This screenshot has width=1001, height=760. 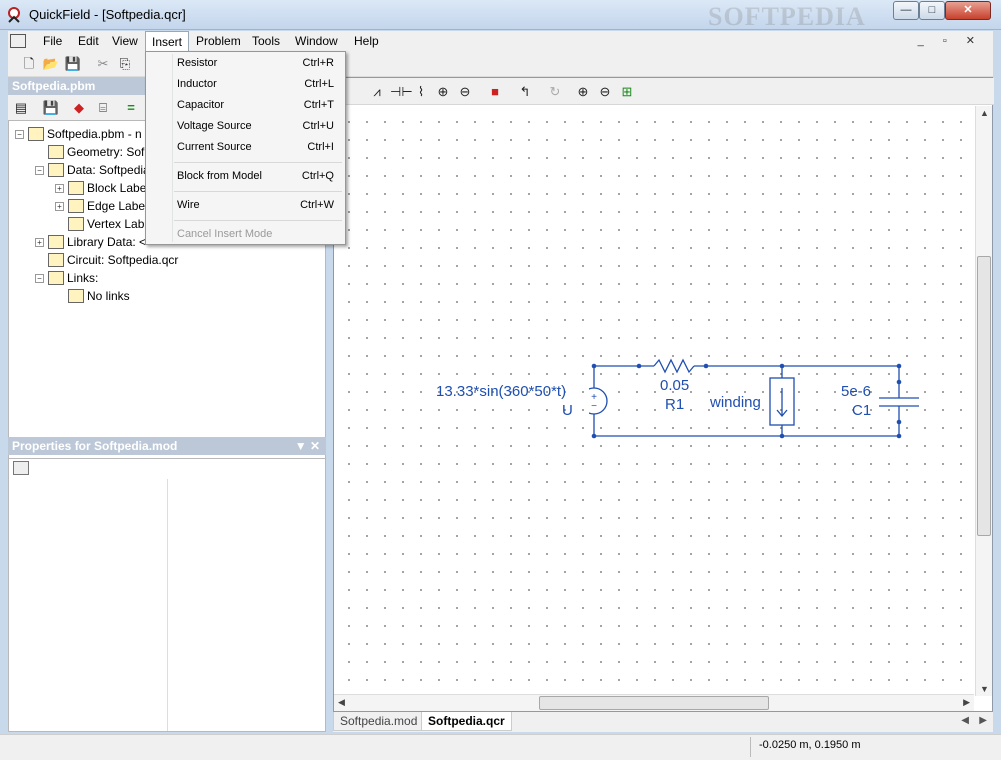 What do you see at coordinates (116, 224) in the screenshot?
I see `tree-node-label: Vertex Lab` at bounding box center [116, 224].